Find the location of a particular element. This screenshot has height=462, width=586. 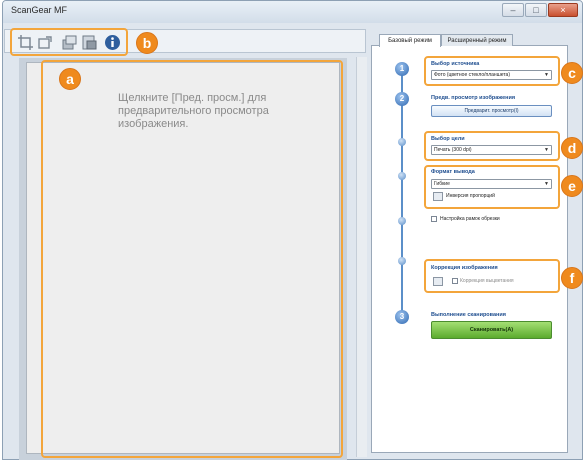

minimize-button: – is located at coordinates (513, 10).